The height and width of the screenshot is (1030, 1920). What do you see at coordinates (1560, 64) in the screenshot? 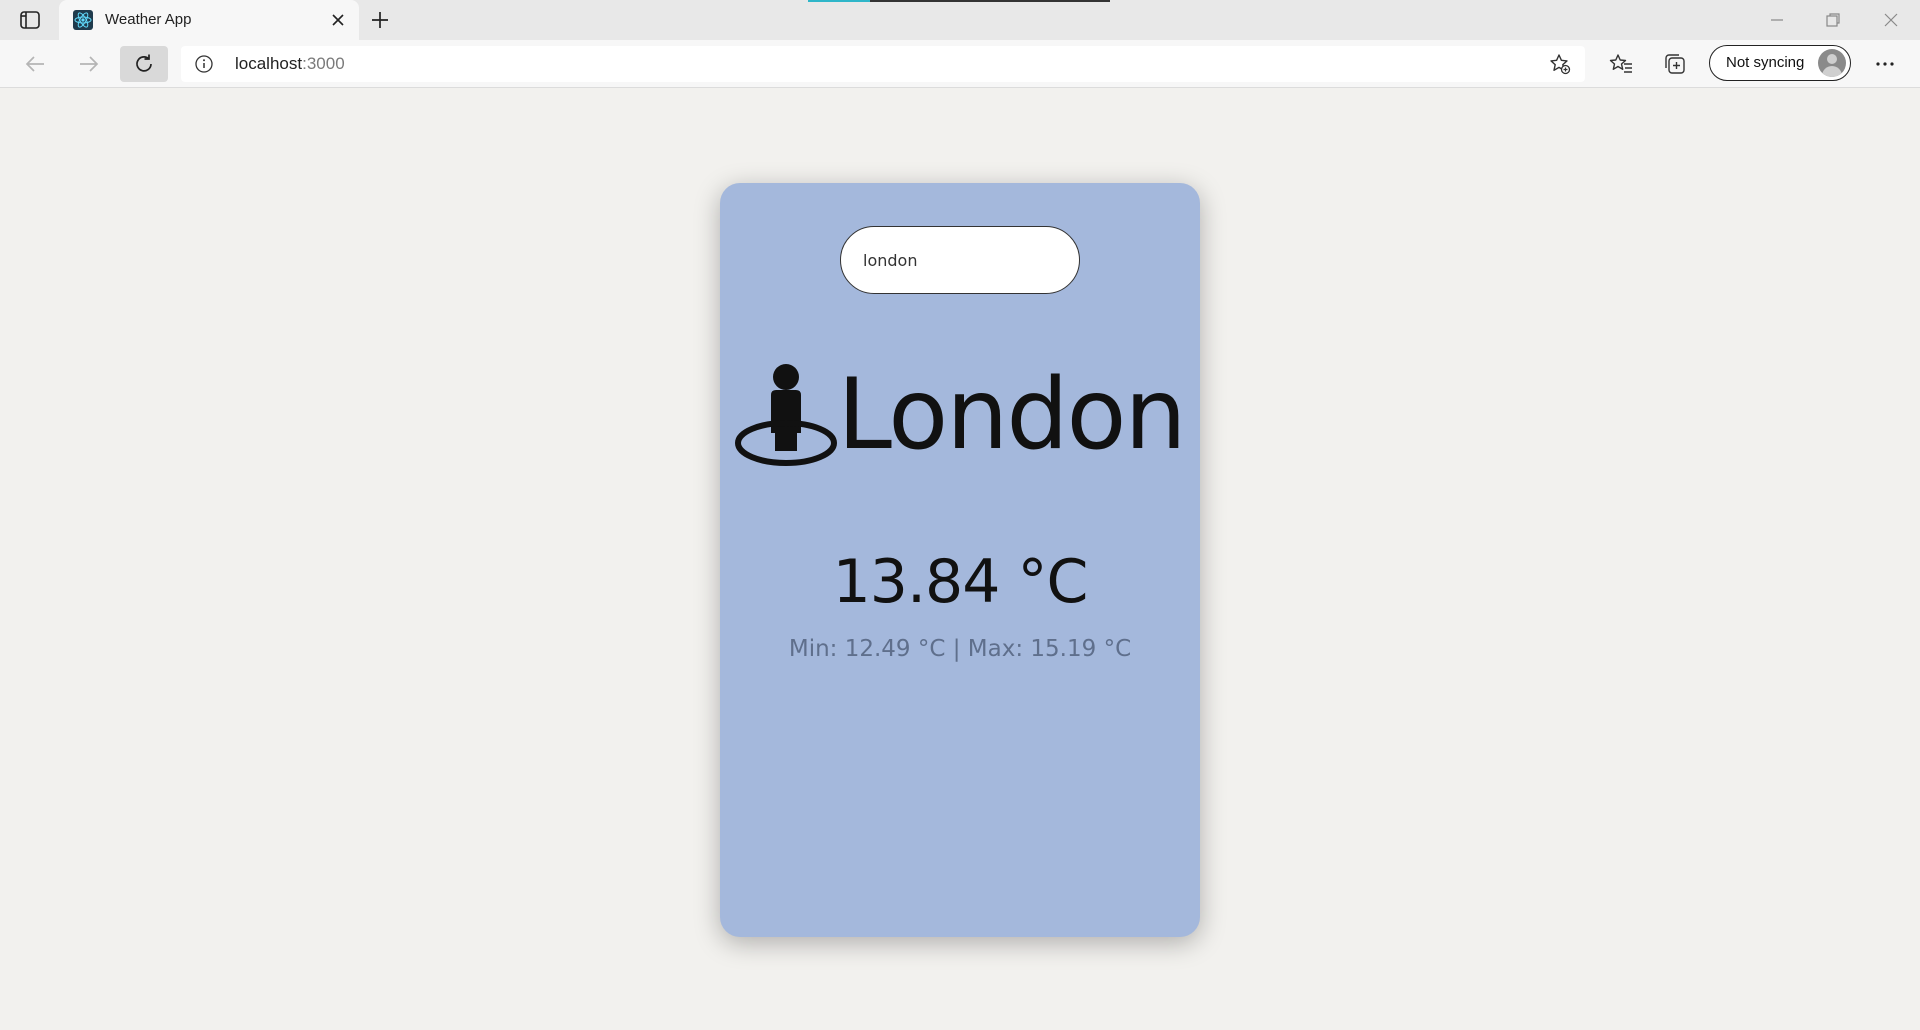
I see `add-favorite-icon` at bounding box center [1560, 64].